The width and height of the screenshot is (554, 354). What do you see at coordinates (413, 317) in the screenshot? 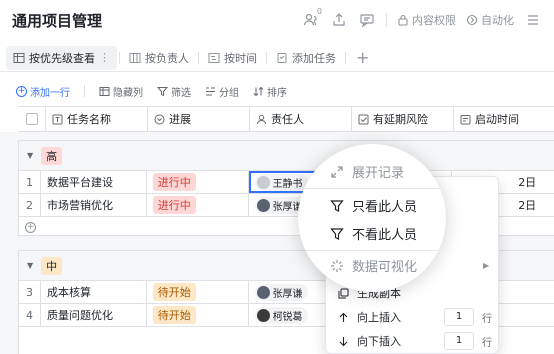
I see `menu-item-insert-above: 向上插入 1 行` at bounding box center [413, 317].